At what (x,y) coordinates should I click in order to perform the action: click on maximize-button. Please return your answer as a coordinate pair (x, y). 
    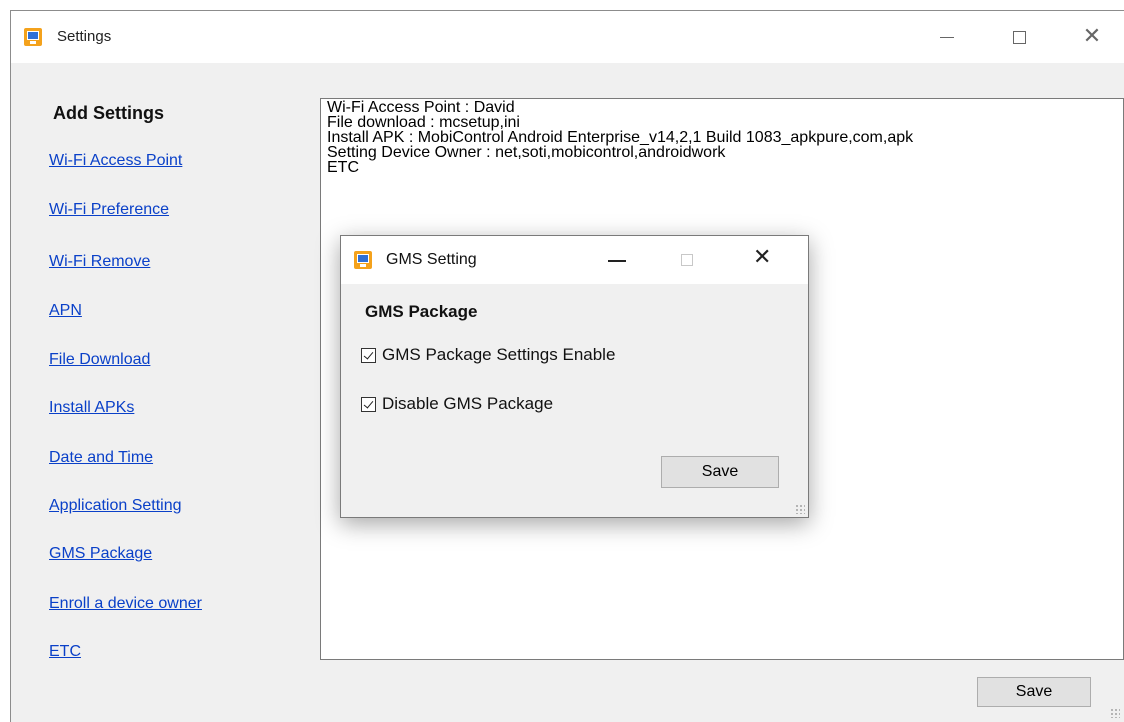
    Looking at the image, I should click on (1019, 37).